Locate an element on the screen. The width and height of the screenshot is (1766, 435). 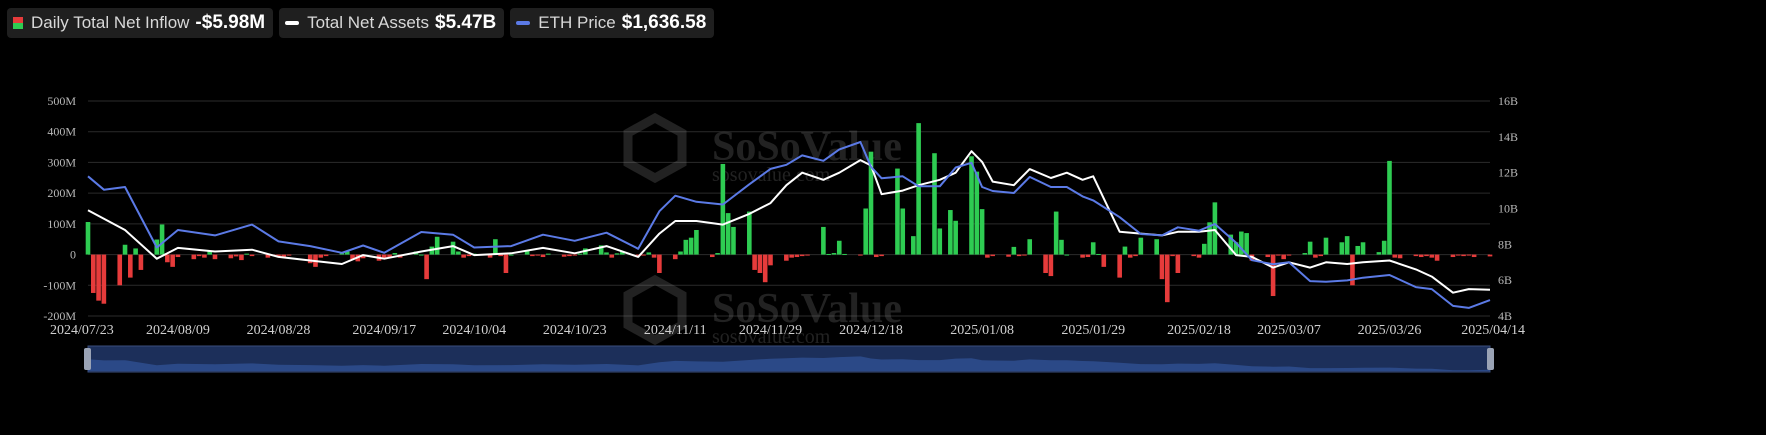
y-right-tick-label: 4B is located at coordinates (1505, 316).